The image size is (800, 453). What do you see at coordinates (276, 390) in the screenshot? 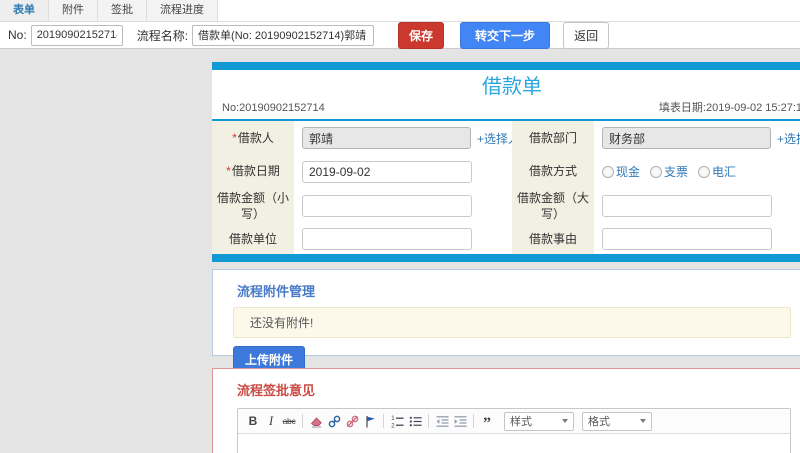
I see `approval-heading: 流程签批意见` at bounding box center [276, 390].